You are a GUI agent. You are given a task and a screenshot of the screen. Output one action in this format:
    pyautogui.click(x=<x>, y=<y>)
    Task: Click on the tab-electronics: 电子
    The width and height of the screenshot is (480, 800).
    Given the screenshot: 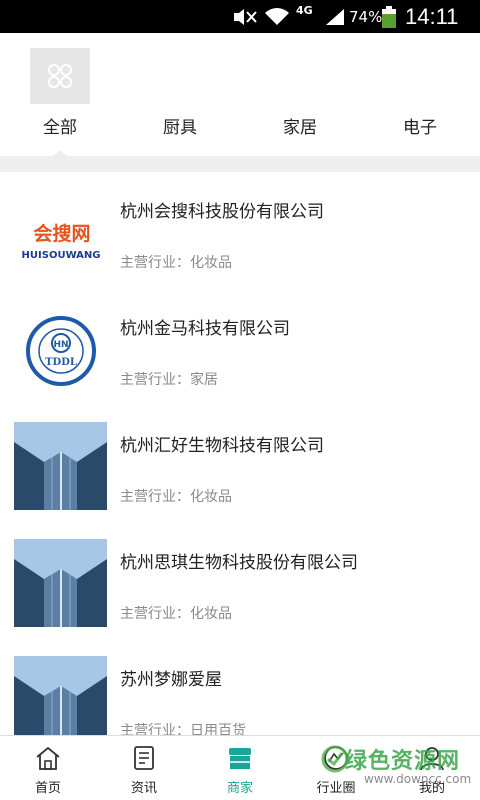 What is the action you would take?
    pyautogui.click(x=420, y=126)
    